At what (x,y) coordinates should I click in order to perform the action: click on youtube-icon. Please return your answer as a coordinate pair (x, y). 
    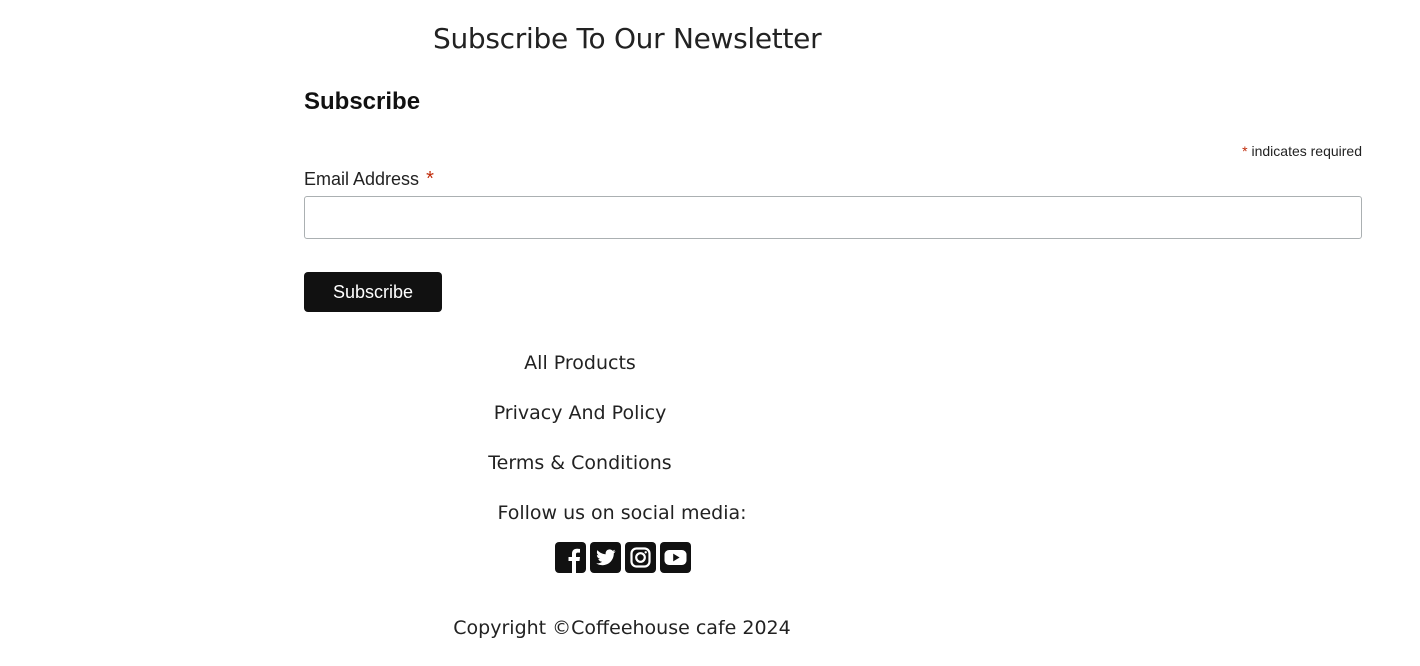
    Looking at the image, I should click on (675, 557).